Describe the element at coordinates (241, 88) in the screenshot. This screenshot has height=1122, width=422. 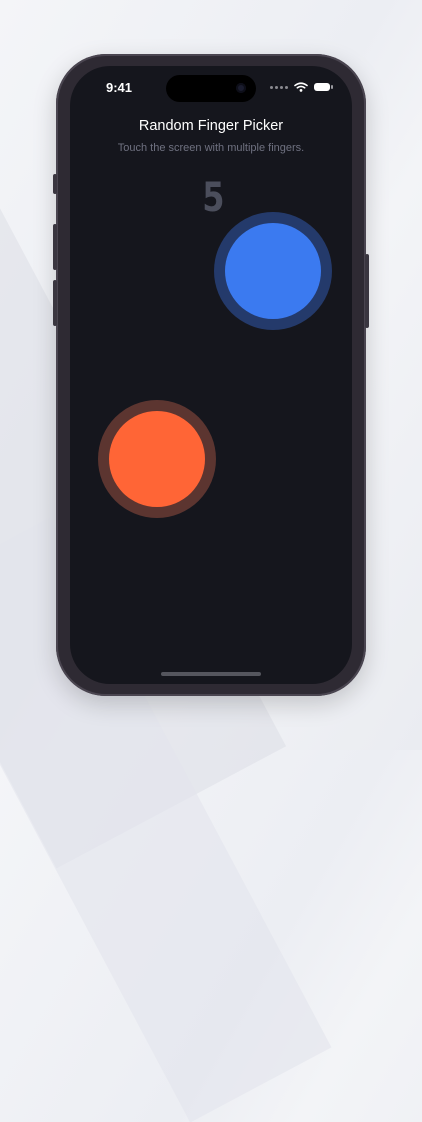
I see `camera-icon` at that location.